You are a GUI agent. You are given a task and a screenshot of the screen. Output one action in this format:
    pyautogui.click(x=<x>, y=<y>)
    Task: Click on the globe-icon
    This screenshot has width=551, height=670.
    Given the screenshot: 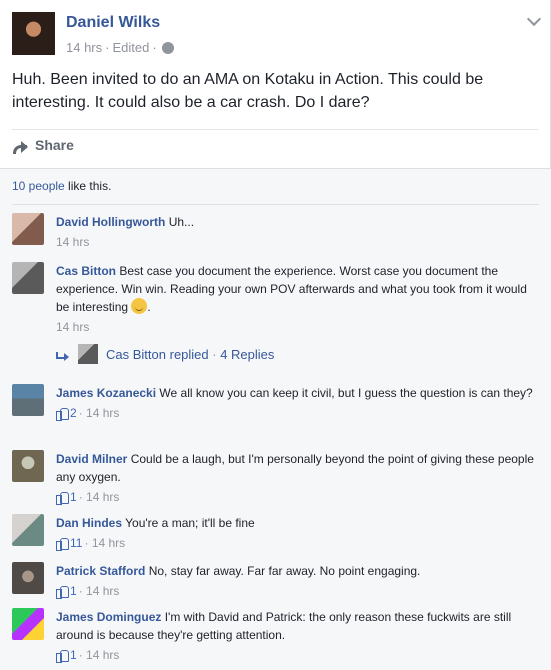 What is the action you would take?
    pyautogui.click(x=167, y=47)
    